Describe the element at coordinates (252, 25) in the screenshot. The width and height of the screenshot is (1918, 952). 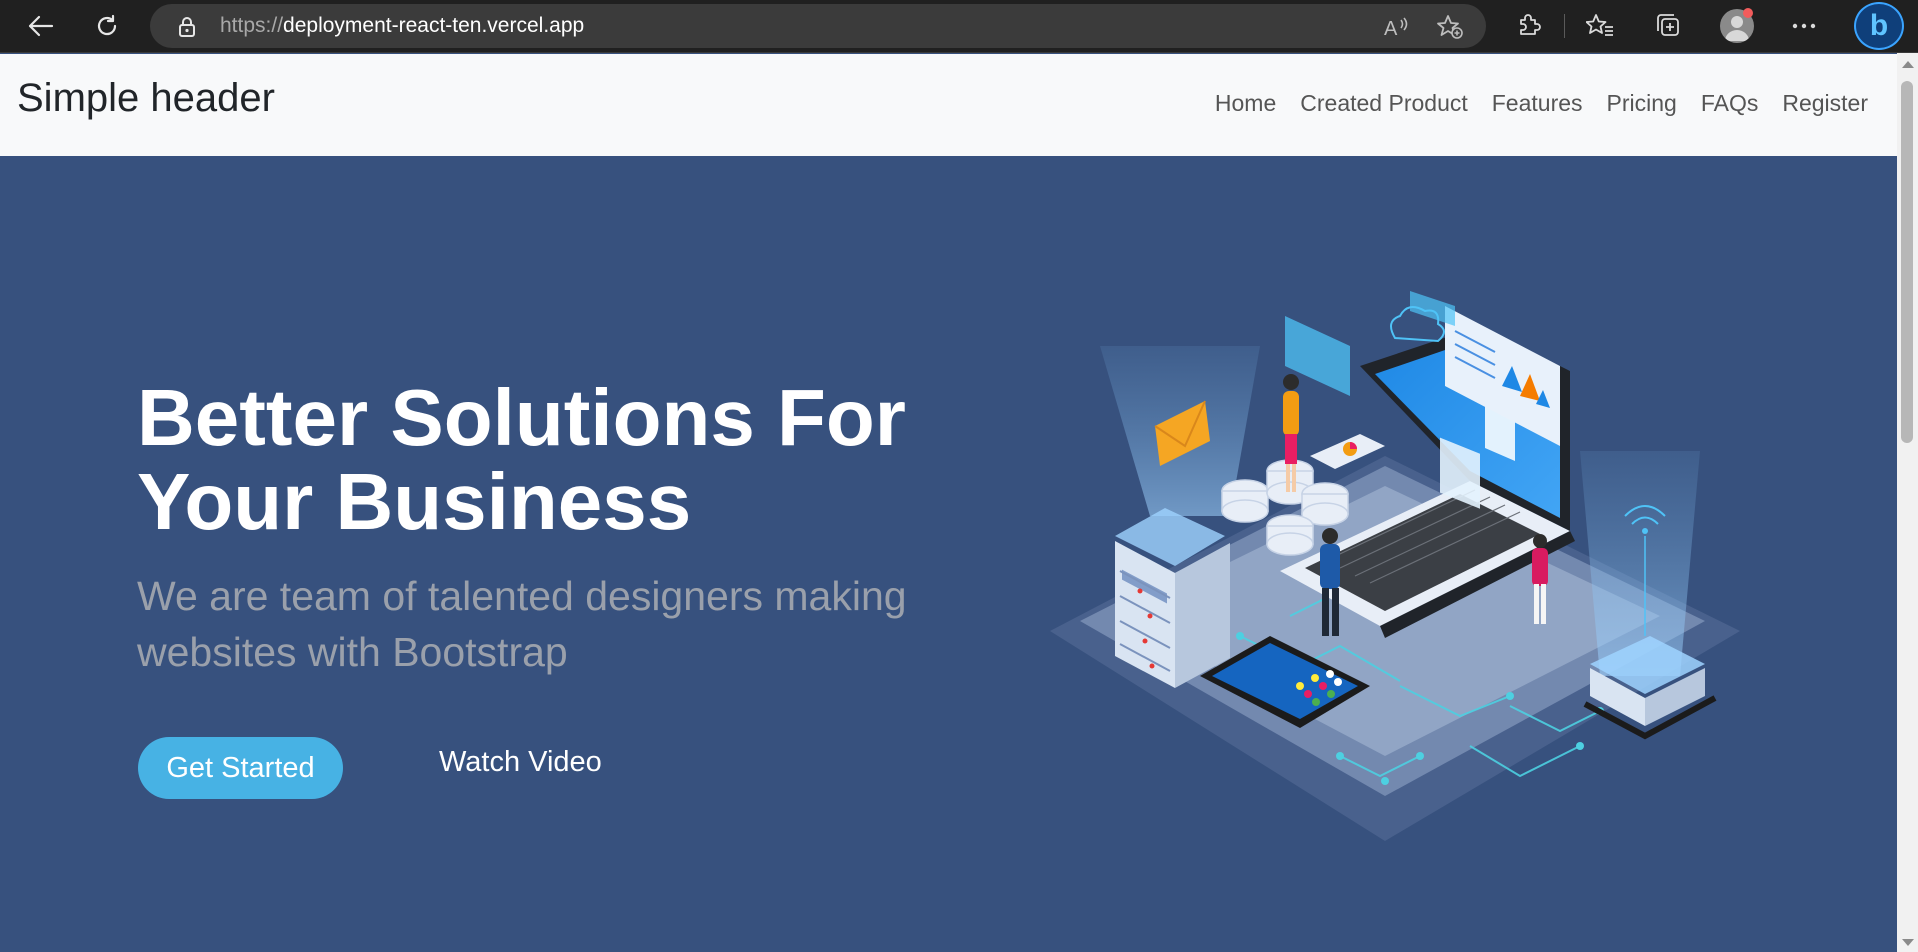
I see `url-protocol: https://` at that location.